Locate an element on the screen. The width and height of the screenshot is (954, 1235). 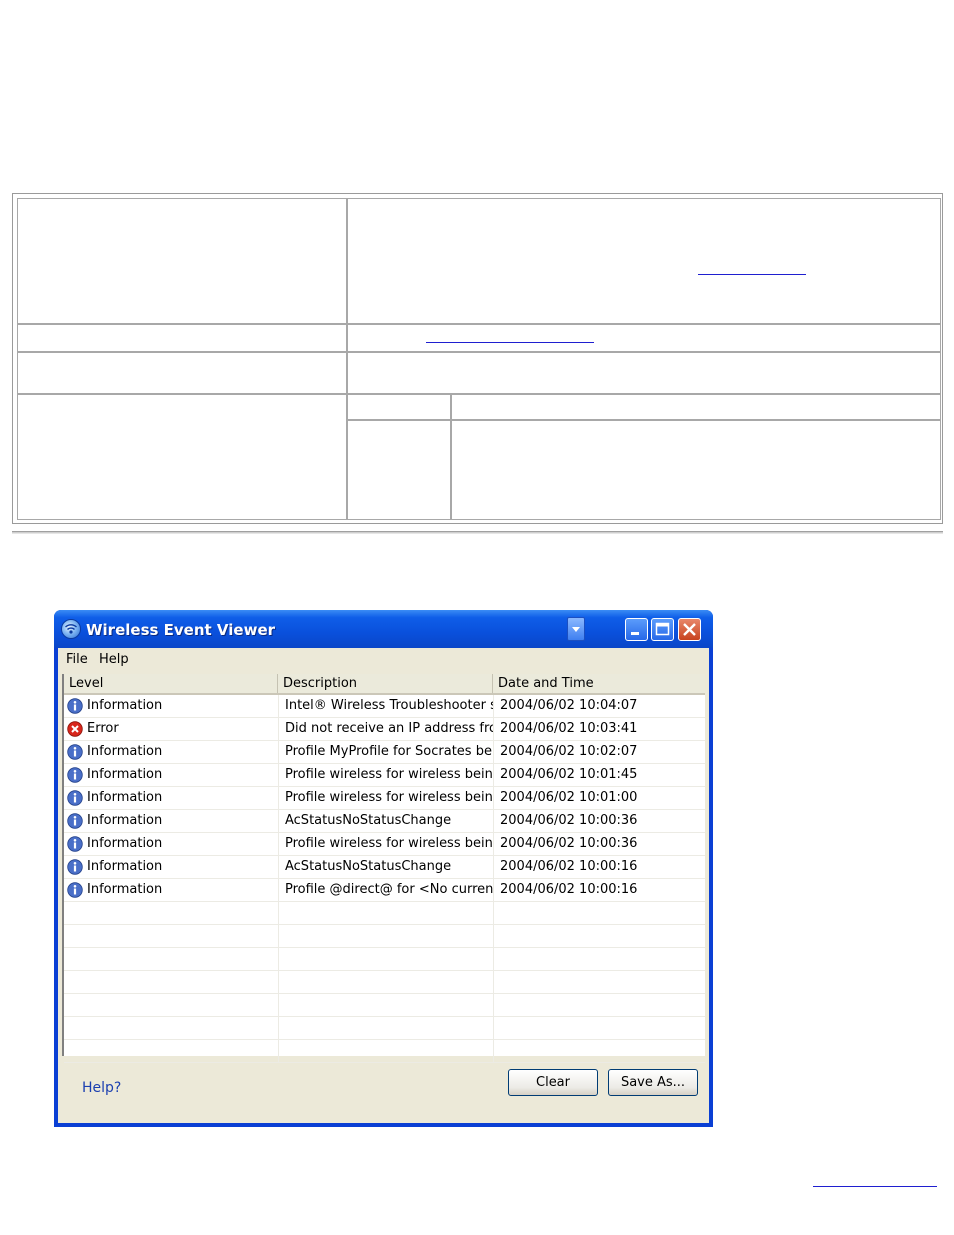
list-header: Level Description Date and Time is located at coordinates (384, 684).